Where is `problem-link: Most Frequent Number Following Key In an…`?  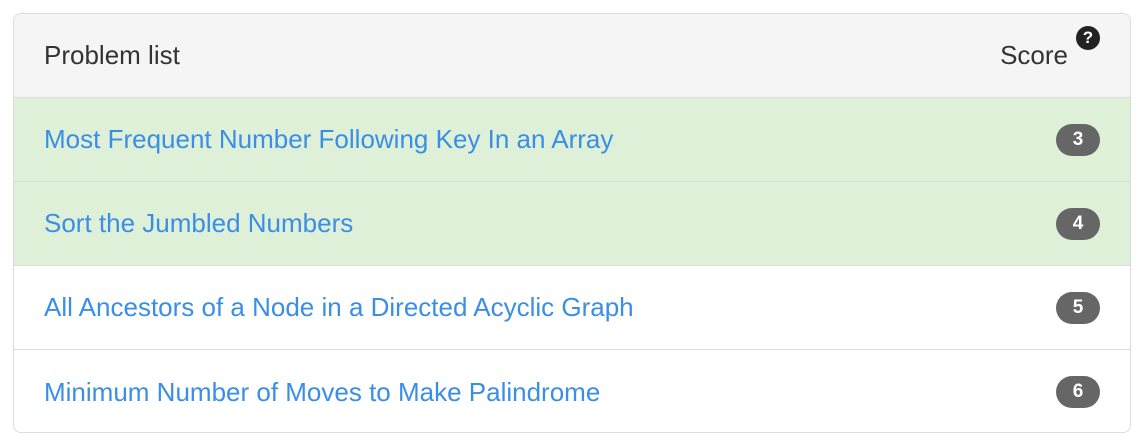
problem-link: Most Frequent Number Following Key In an… is located at coordinates (328, 139).